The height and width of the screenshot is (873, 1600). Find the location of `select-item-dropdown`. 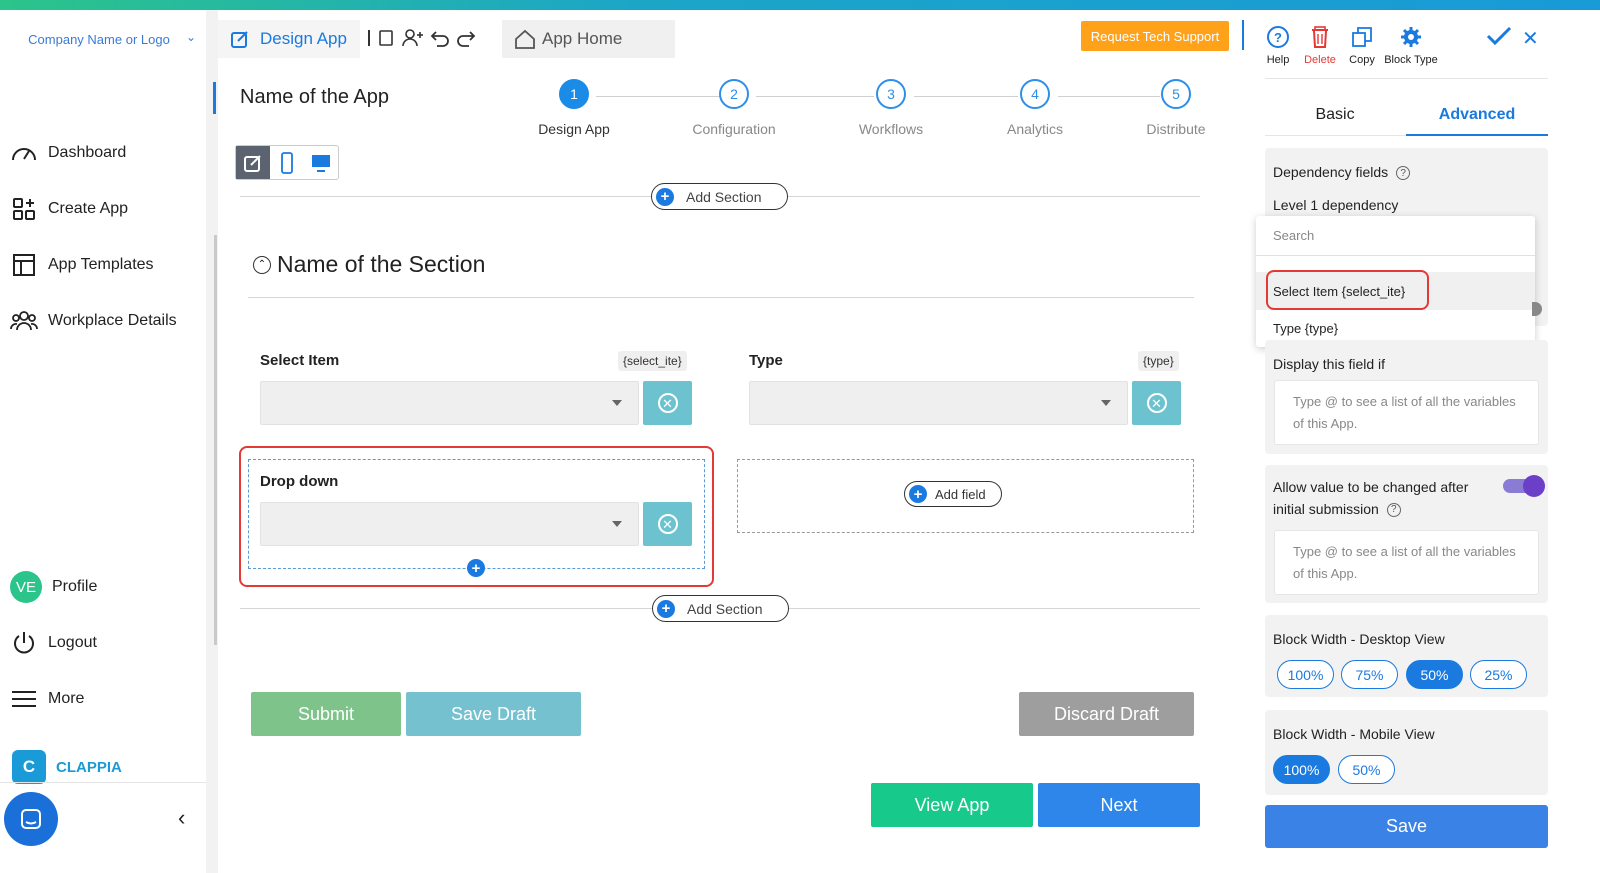

select-item-dropdown is located at coordinates (449, 403).